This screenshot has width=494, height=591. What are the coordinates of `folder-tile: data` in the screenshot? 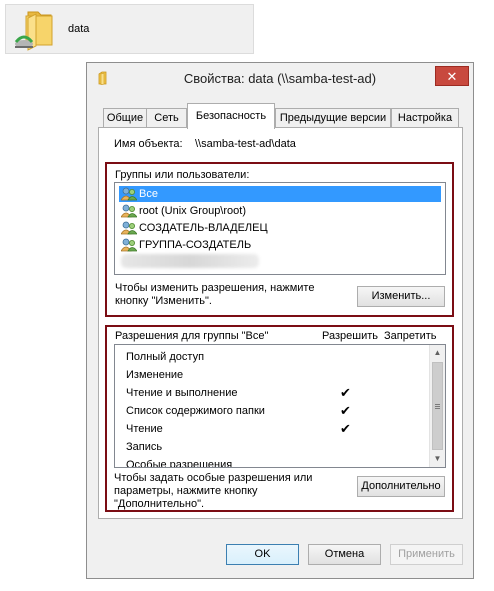 It's located at (129, 29).